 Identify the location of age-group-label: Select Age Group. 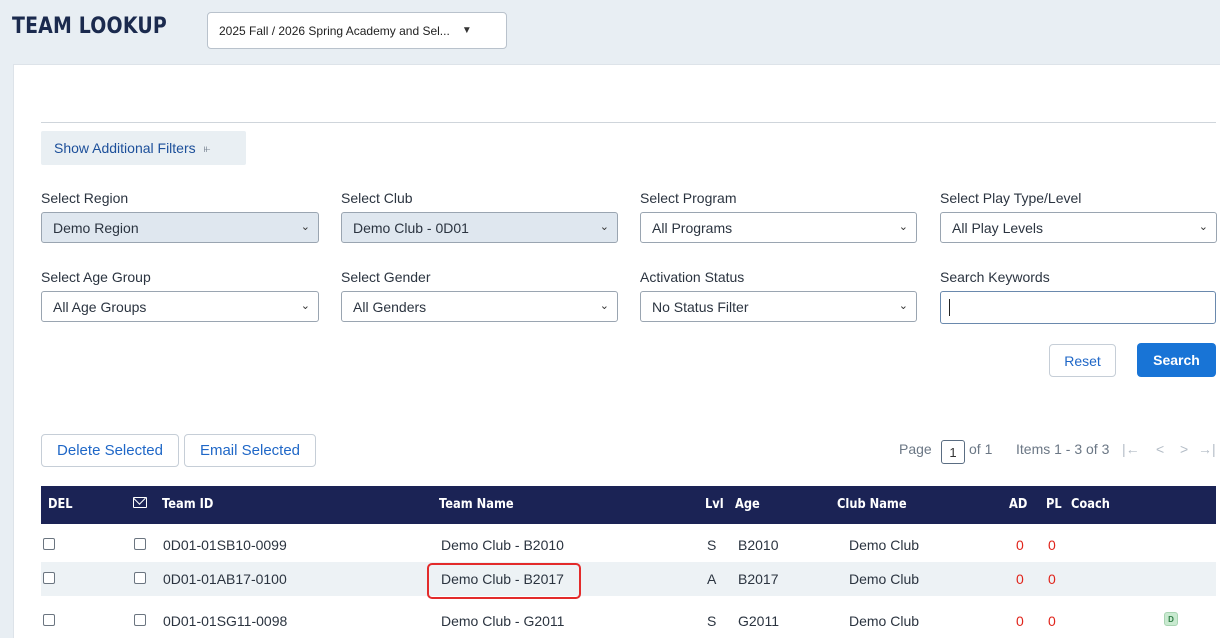
(96, 277).